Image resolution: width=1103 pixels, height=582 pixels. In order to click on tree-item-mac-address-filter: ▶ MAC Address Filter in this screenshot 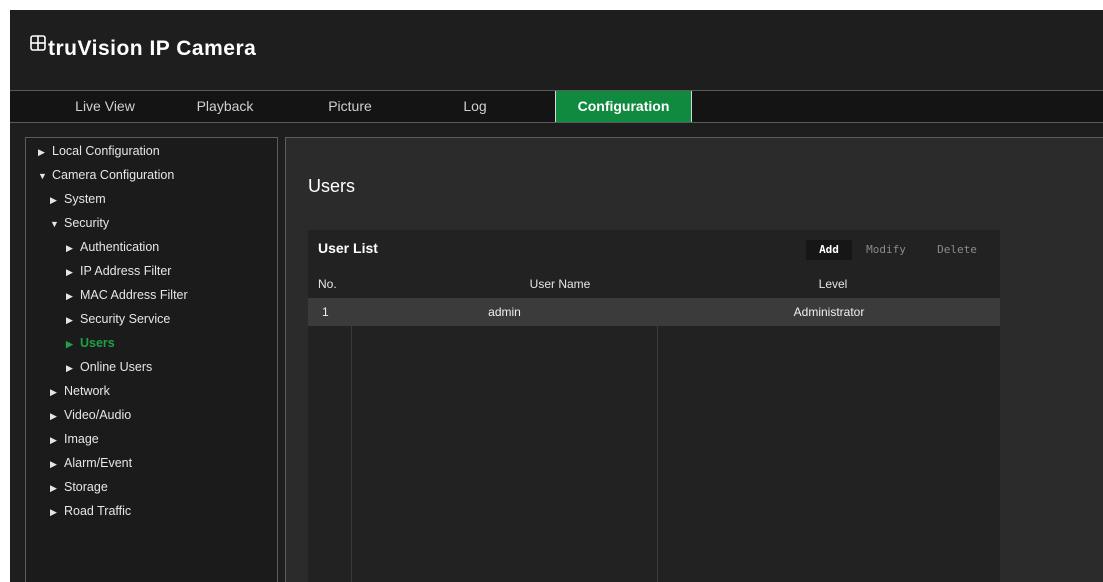, I will do `click(127, 295)`.